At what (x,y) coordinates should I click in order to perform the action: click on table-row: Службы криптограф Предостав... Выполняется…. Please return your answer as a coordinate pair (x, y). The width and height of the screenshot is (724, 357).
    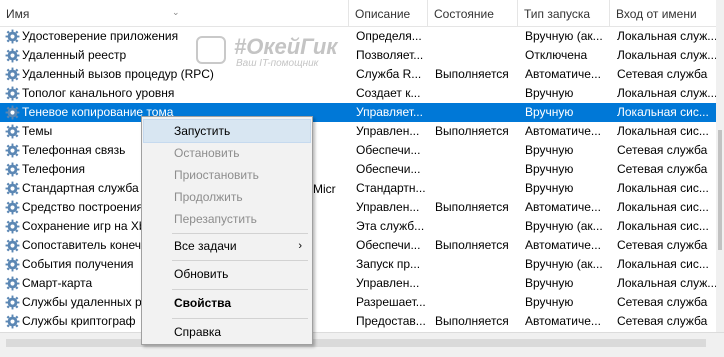
    Looking at the image, I should click on (358, 321).